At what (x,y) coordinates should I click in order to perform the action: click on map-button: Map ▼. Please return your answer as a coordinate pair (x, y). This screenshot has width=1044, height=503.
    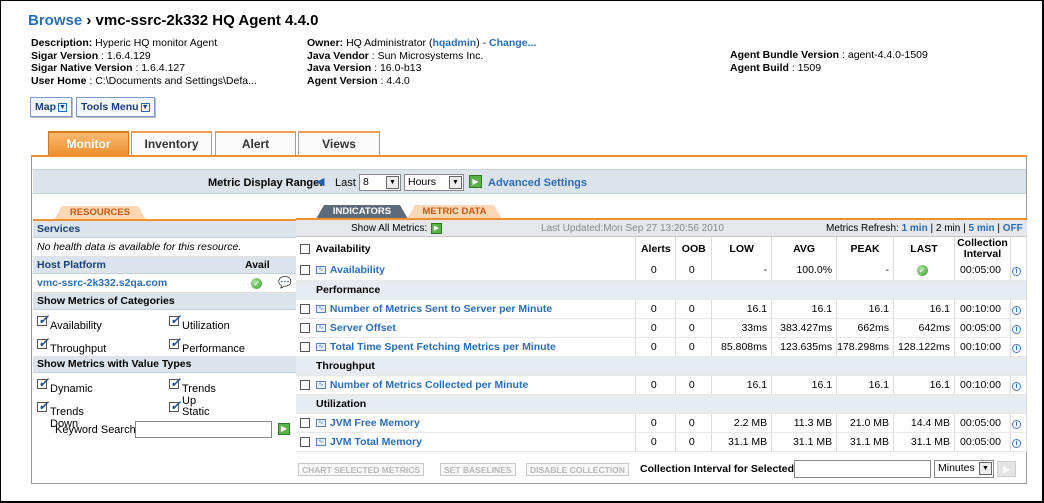
    Looking at the image, I should click on (51, 107).